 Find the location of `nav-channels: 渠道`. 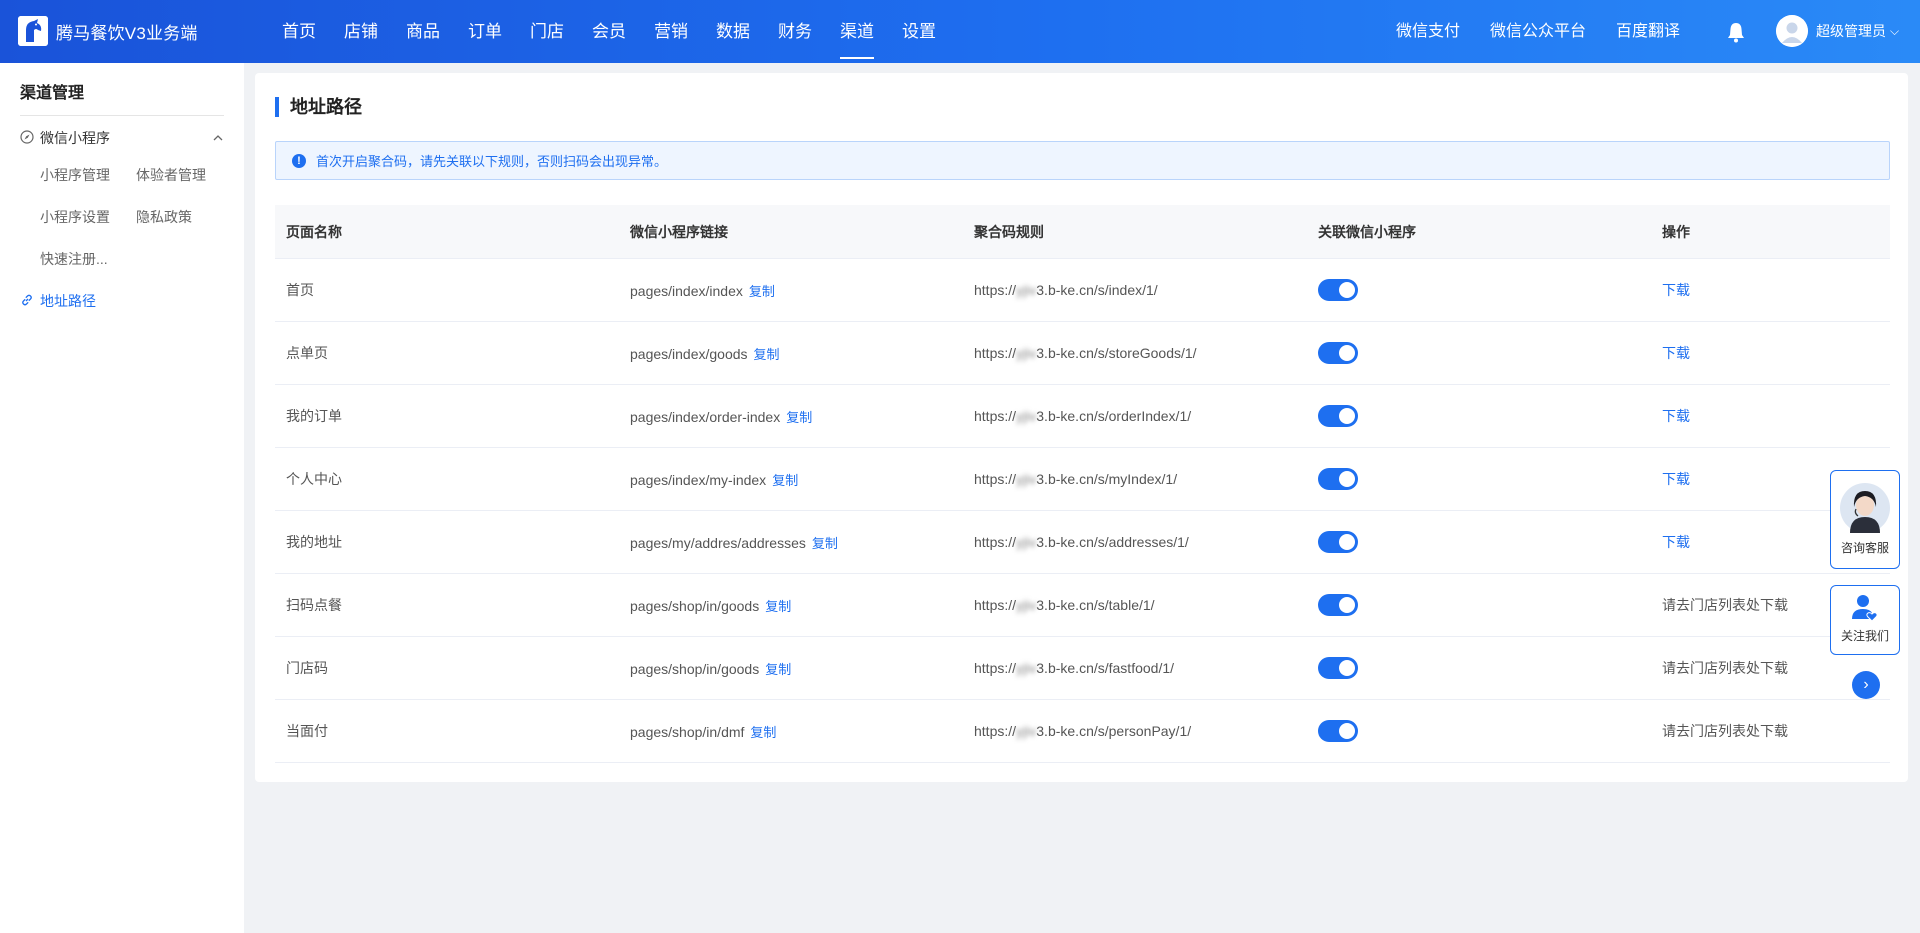

nav-channels: 渠道 is located at coordinates (857, 31).